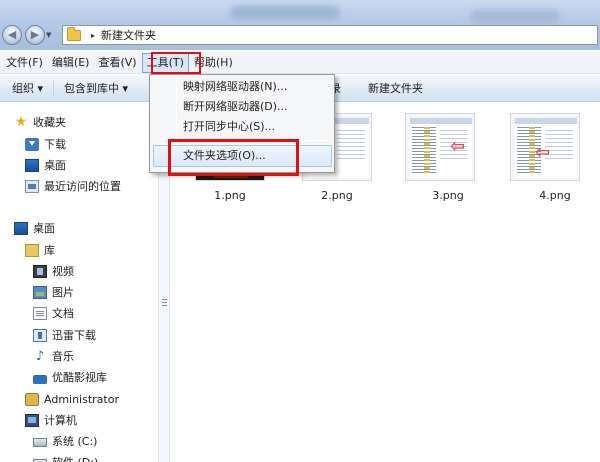  I want to click on recent-places-icon, so click(32, 186).